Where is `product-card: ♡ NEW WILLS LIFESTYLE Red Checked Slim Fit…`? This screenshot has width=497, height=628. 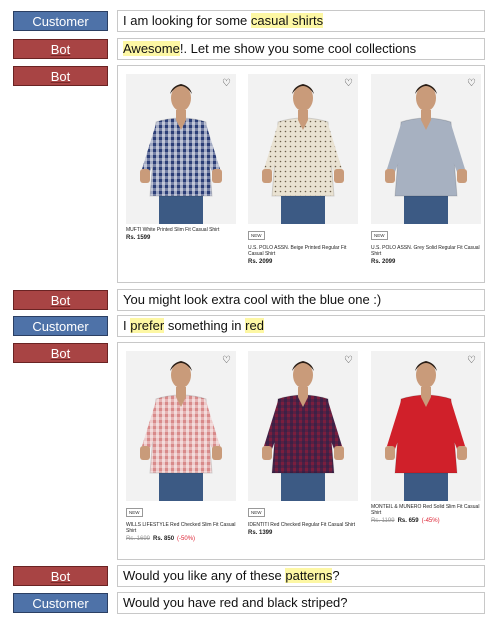 product-card: ♡ NEW WILLS LIFESTYLE Red Checked Slim Fit… is located at coordinates (181, 446).